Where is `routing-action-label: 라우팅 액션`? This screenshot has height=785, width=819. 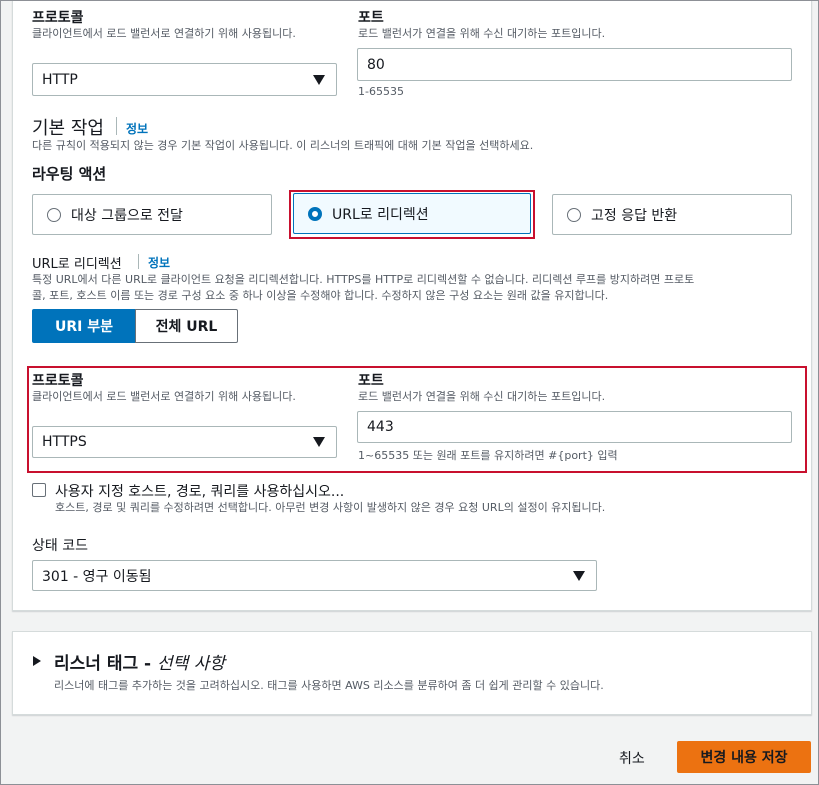 routing-action-label: 라우팅 액션 is located at coordinates (69, 174).